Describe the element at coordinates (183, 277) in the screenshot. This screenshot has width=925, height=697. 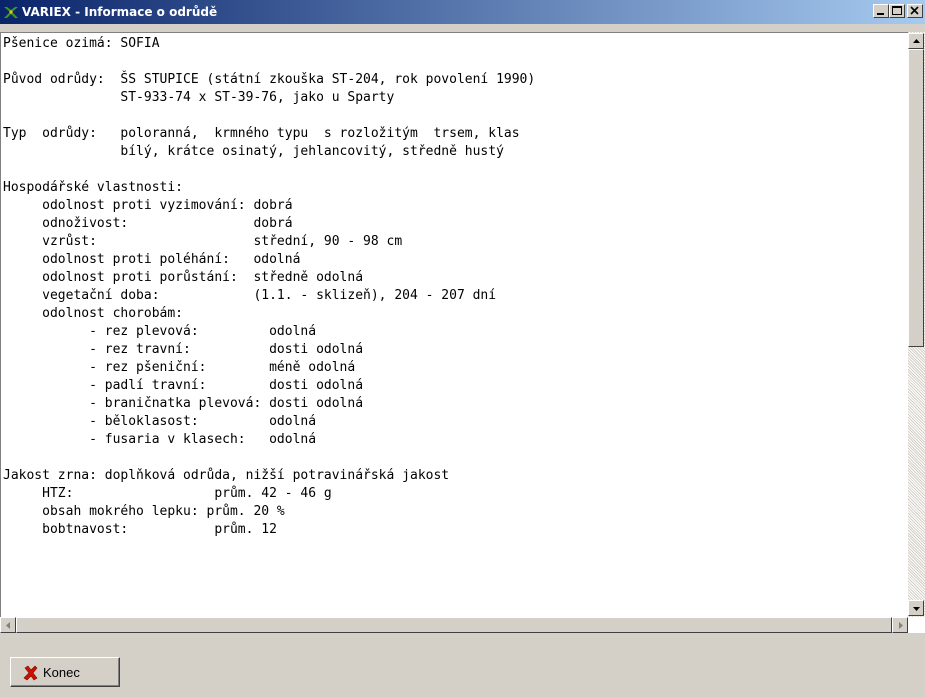
I see `info-line: odolnost proti porůstání: středně odolná` at that location.